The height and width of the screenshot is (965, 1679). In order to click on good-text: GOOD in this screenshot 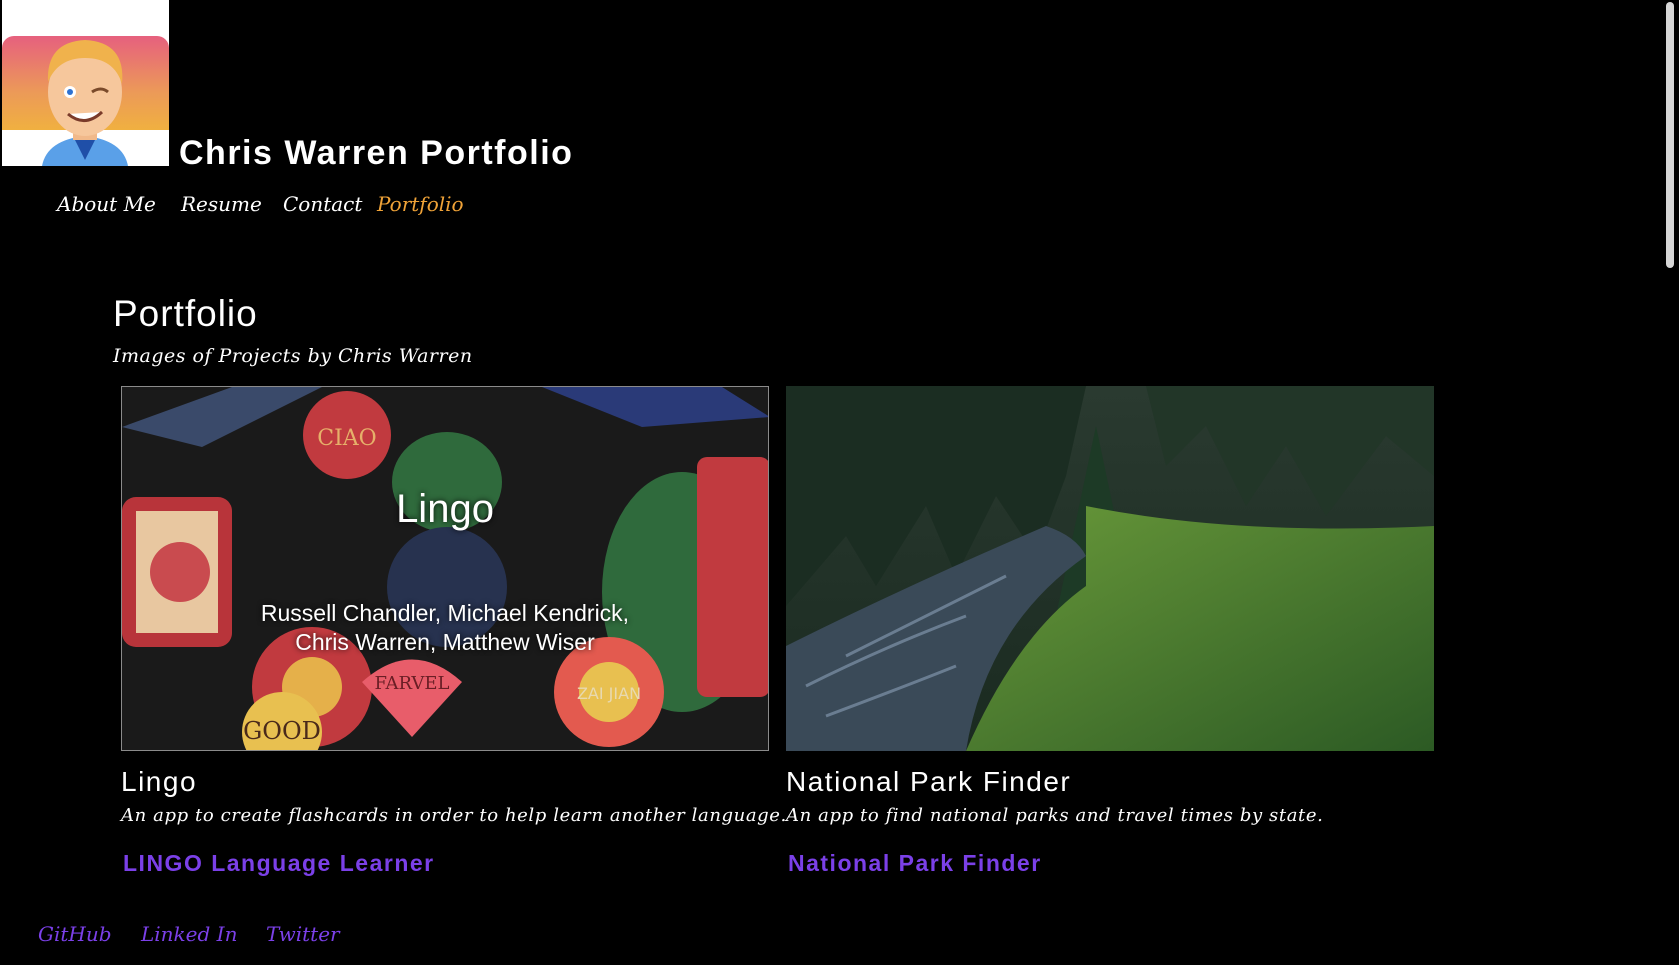, I will do `click(282, 731)`.